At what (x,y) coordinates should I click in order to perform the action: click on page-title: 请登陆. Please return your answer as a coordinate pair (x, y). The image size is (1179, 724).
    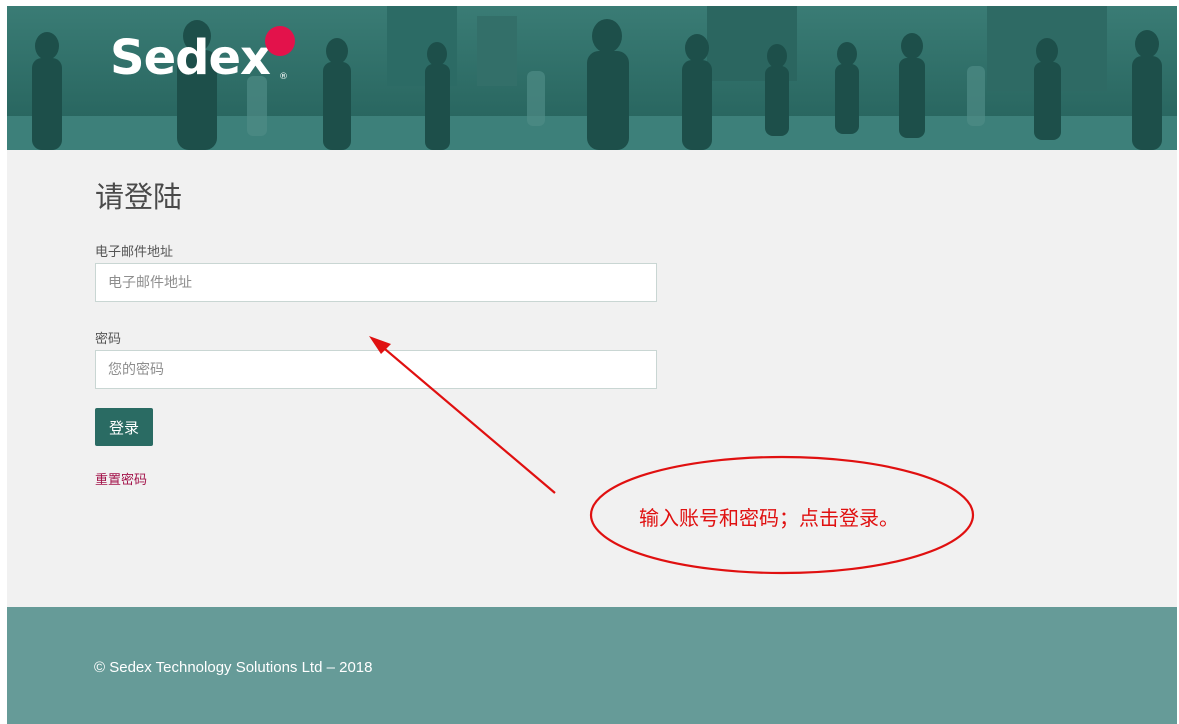
    Looking at the image, I should click on (139, 197).